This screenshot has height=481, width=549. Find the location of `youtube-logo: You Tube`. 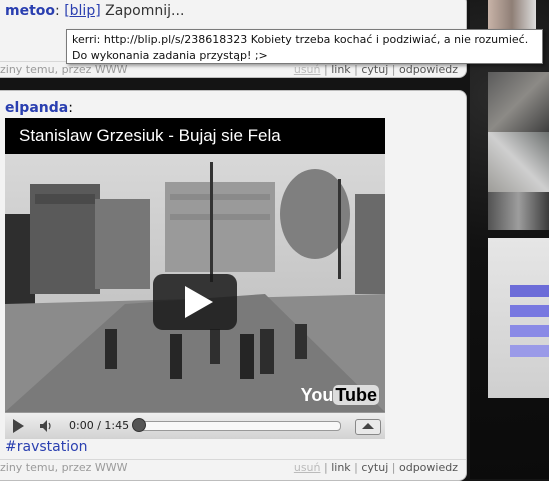

youtube-logo: You Tube is located at coordinates (340, 395).